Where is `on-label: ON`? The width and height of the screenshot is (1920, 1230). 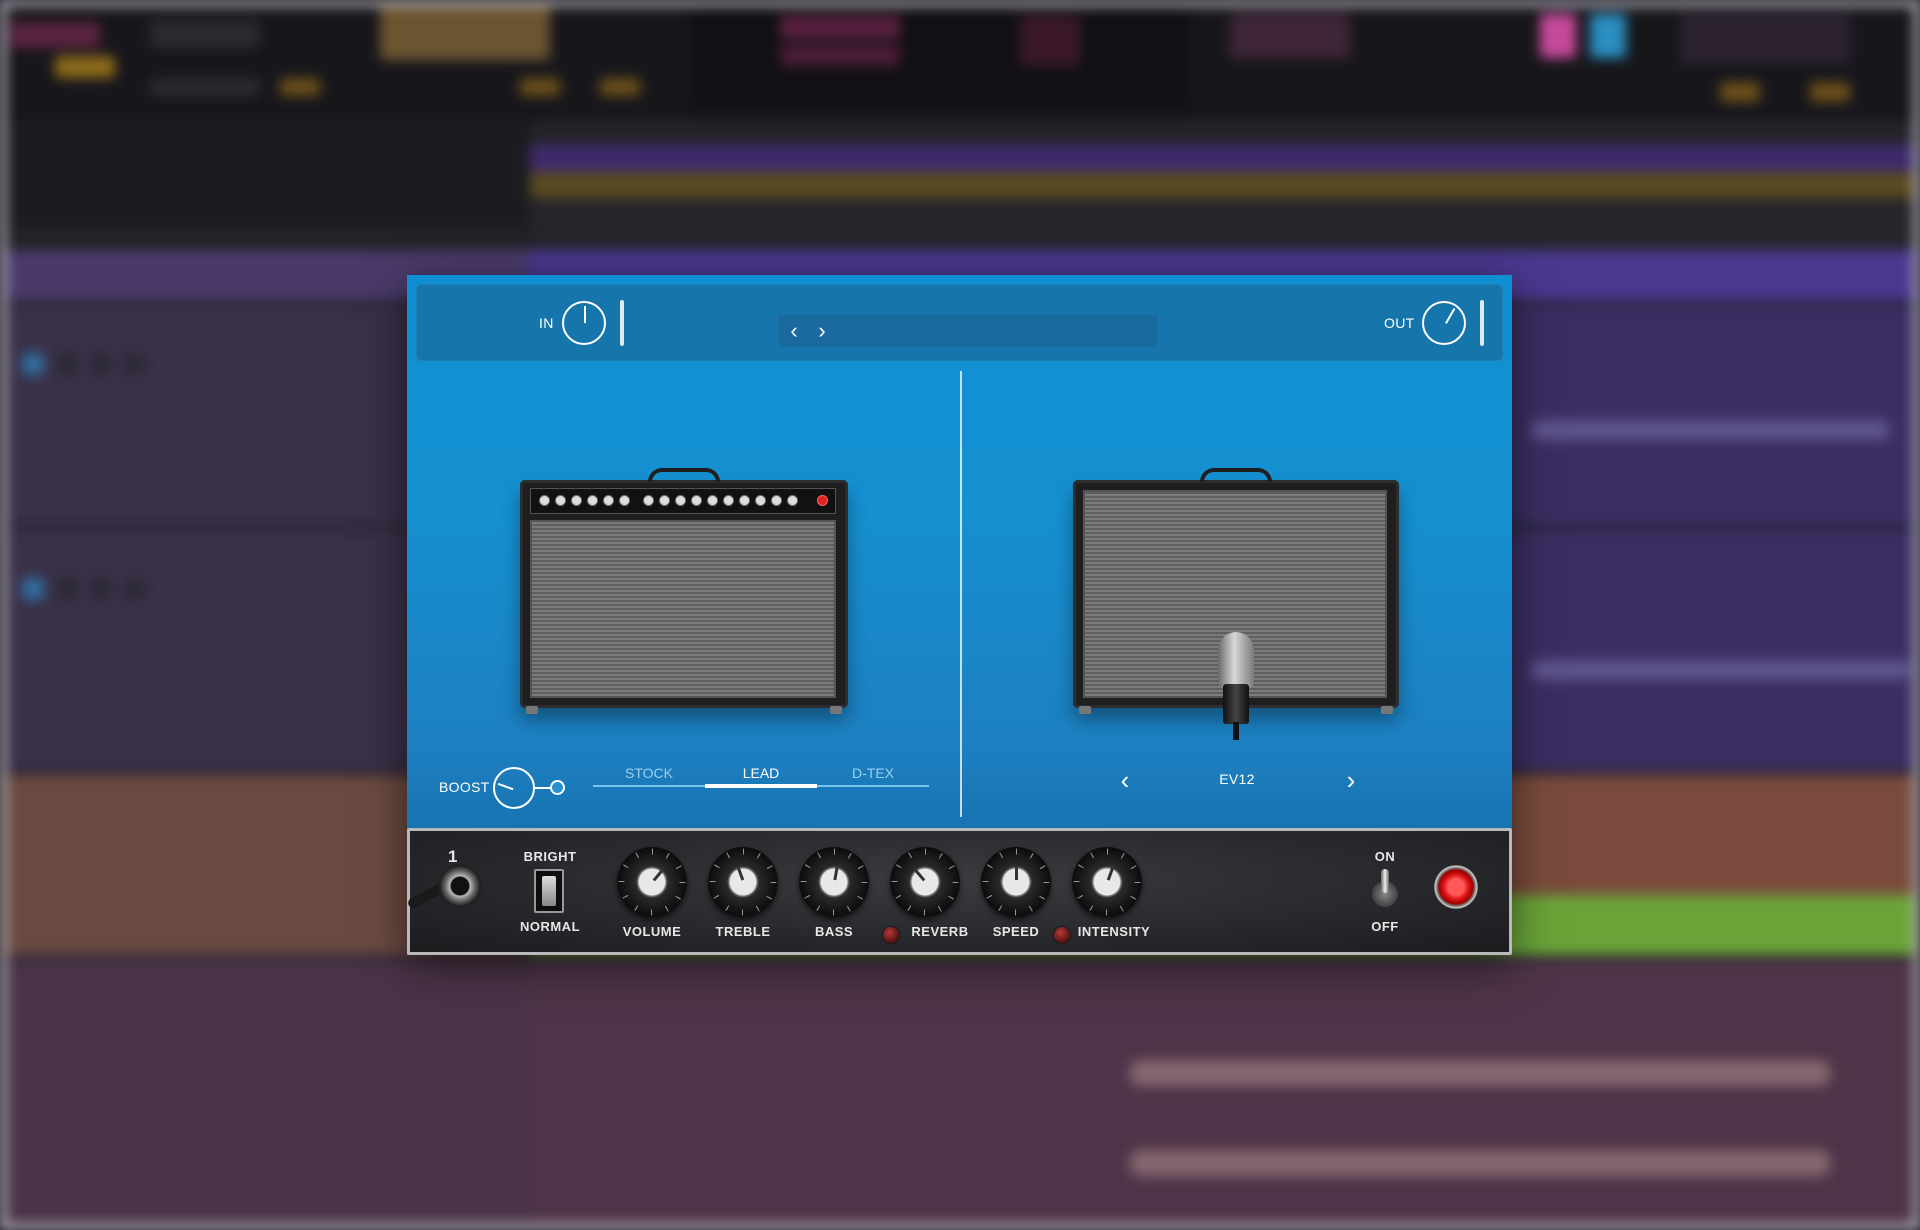
on-label: ON is located at coordinates (1385, 856).